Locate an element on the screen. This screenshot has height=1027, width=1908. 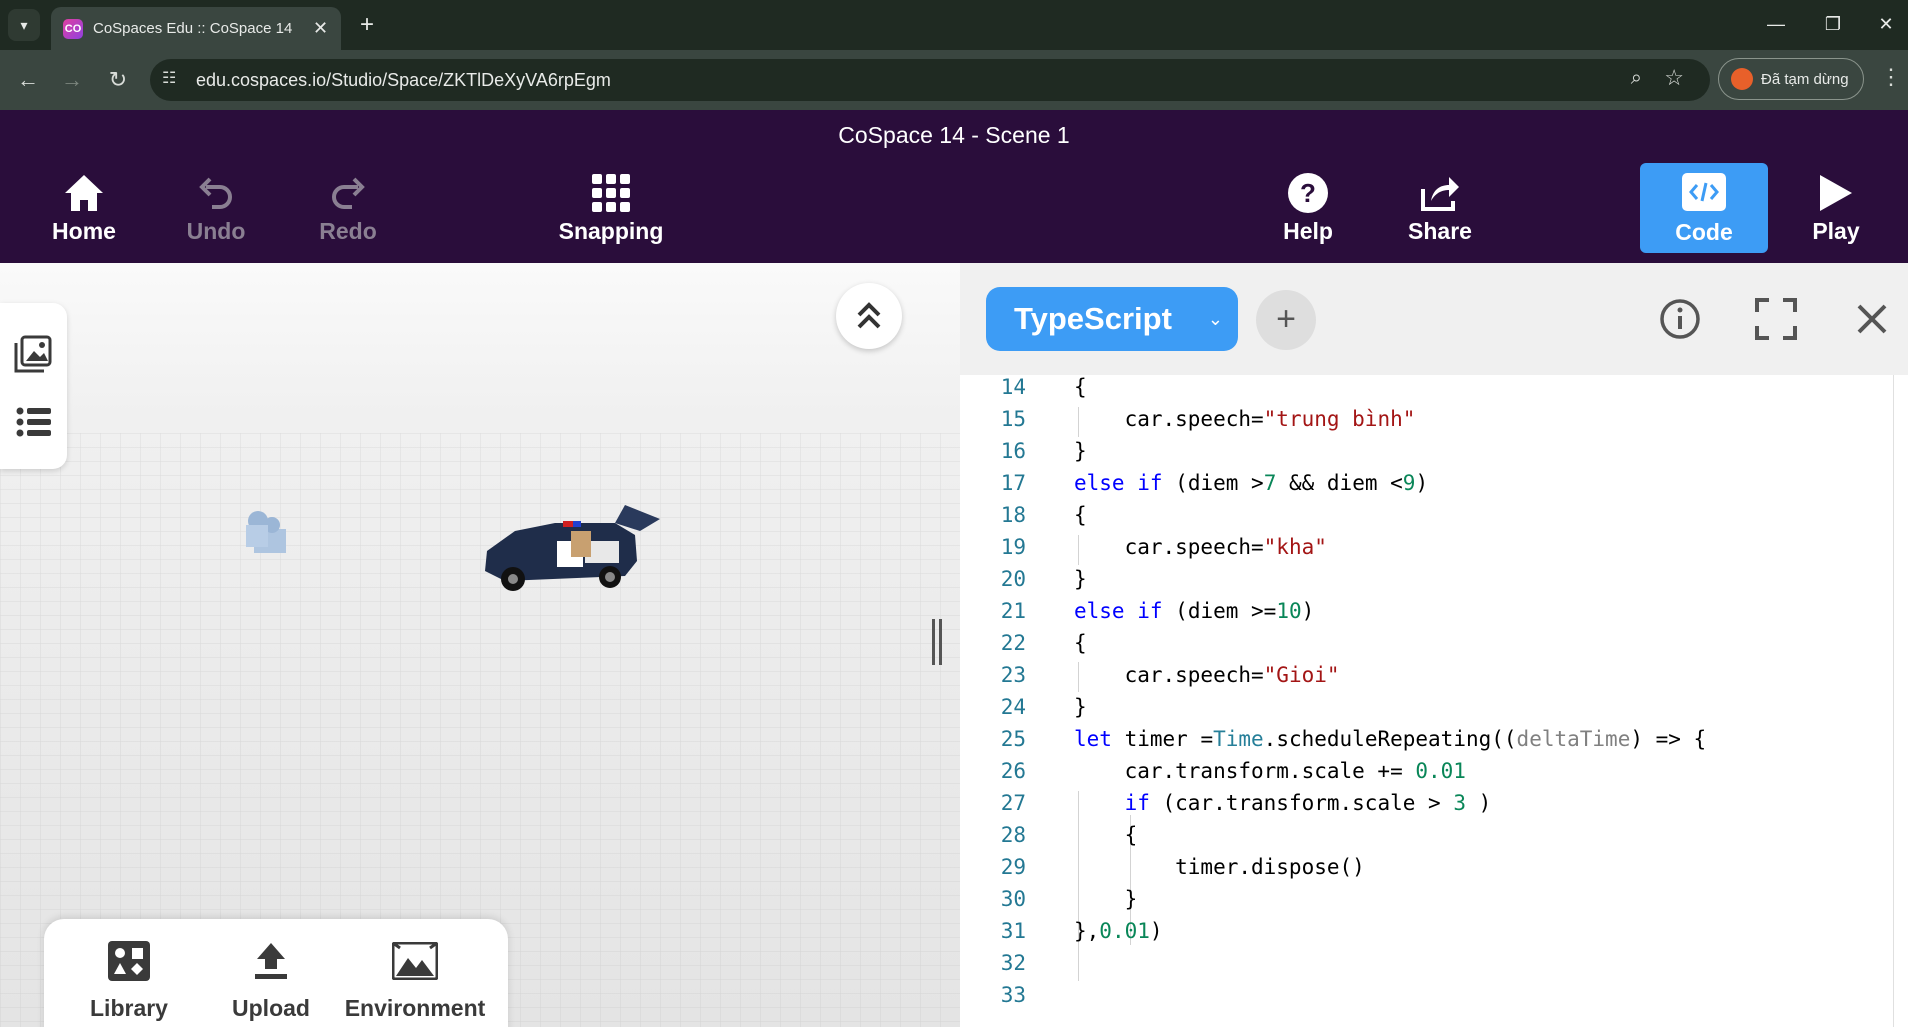
line-number: 16 is located at coordinates (1013, 451).